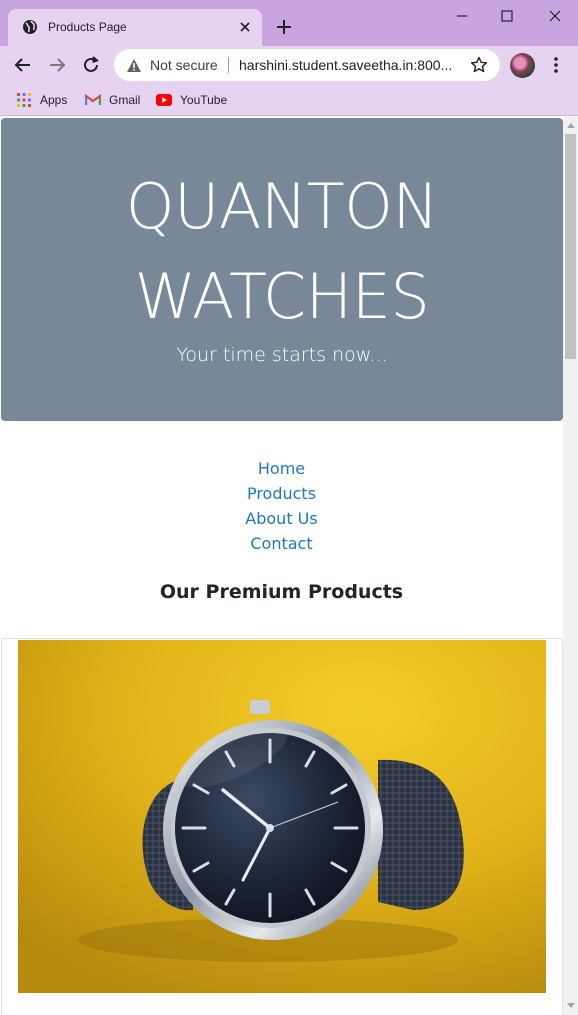 The height and width of the screenshot is (1015, 578). I want to click on address-divider, so click(228, 65).